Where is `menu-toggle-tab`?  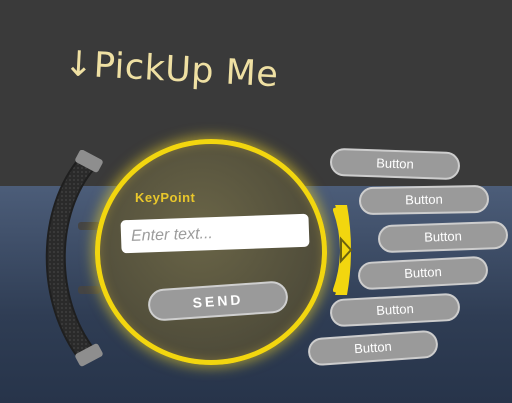
menu-toggle-tab is located at coordinates (344, 250).